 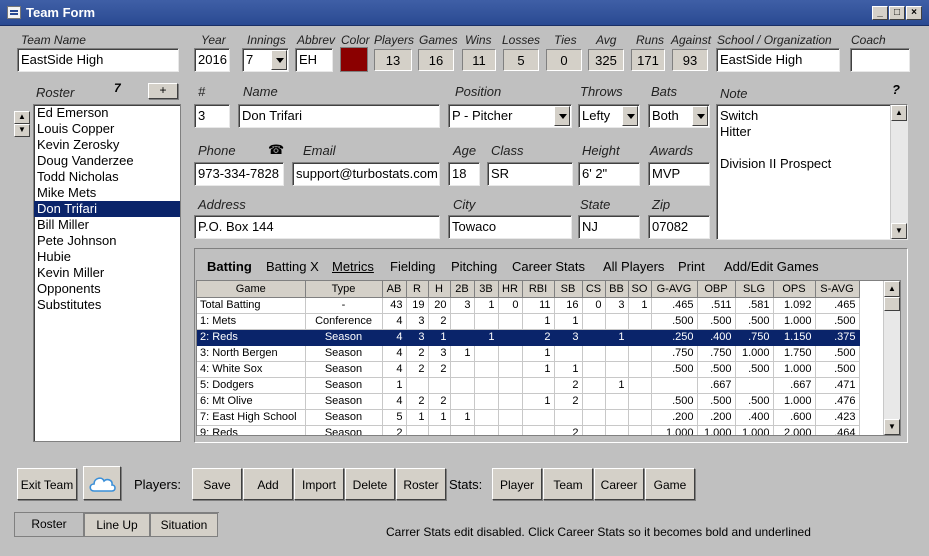 I want to click on move-down-button: ▼, so click(x=22, y=130).